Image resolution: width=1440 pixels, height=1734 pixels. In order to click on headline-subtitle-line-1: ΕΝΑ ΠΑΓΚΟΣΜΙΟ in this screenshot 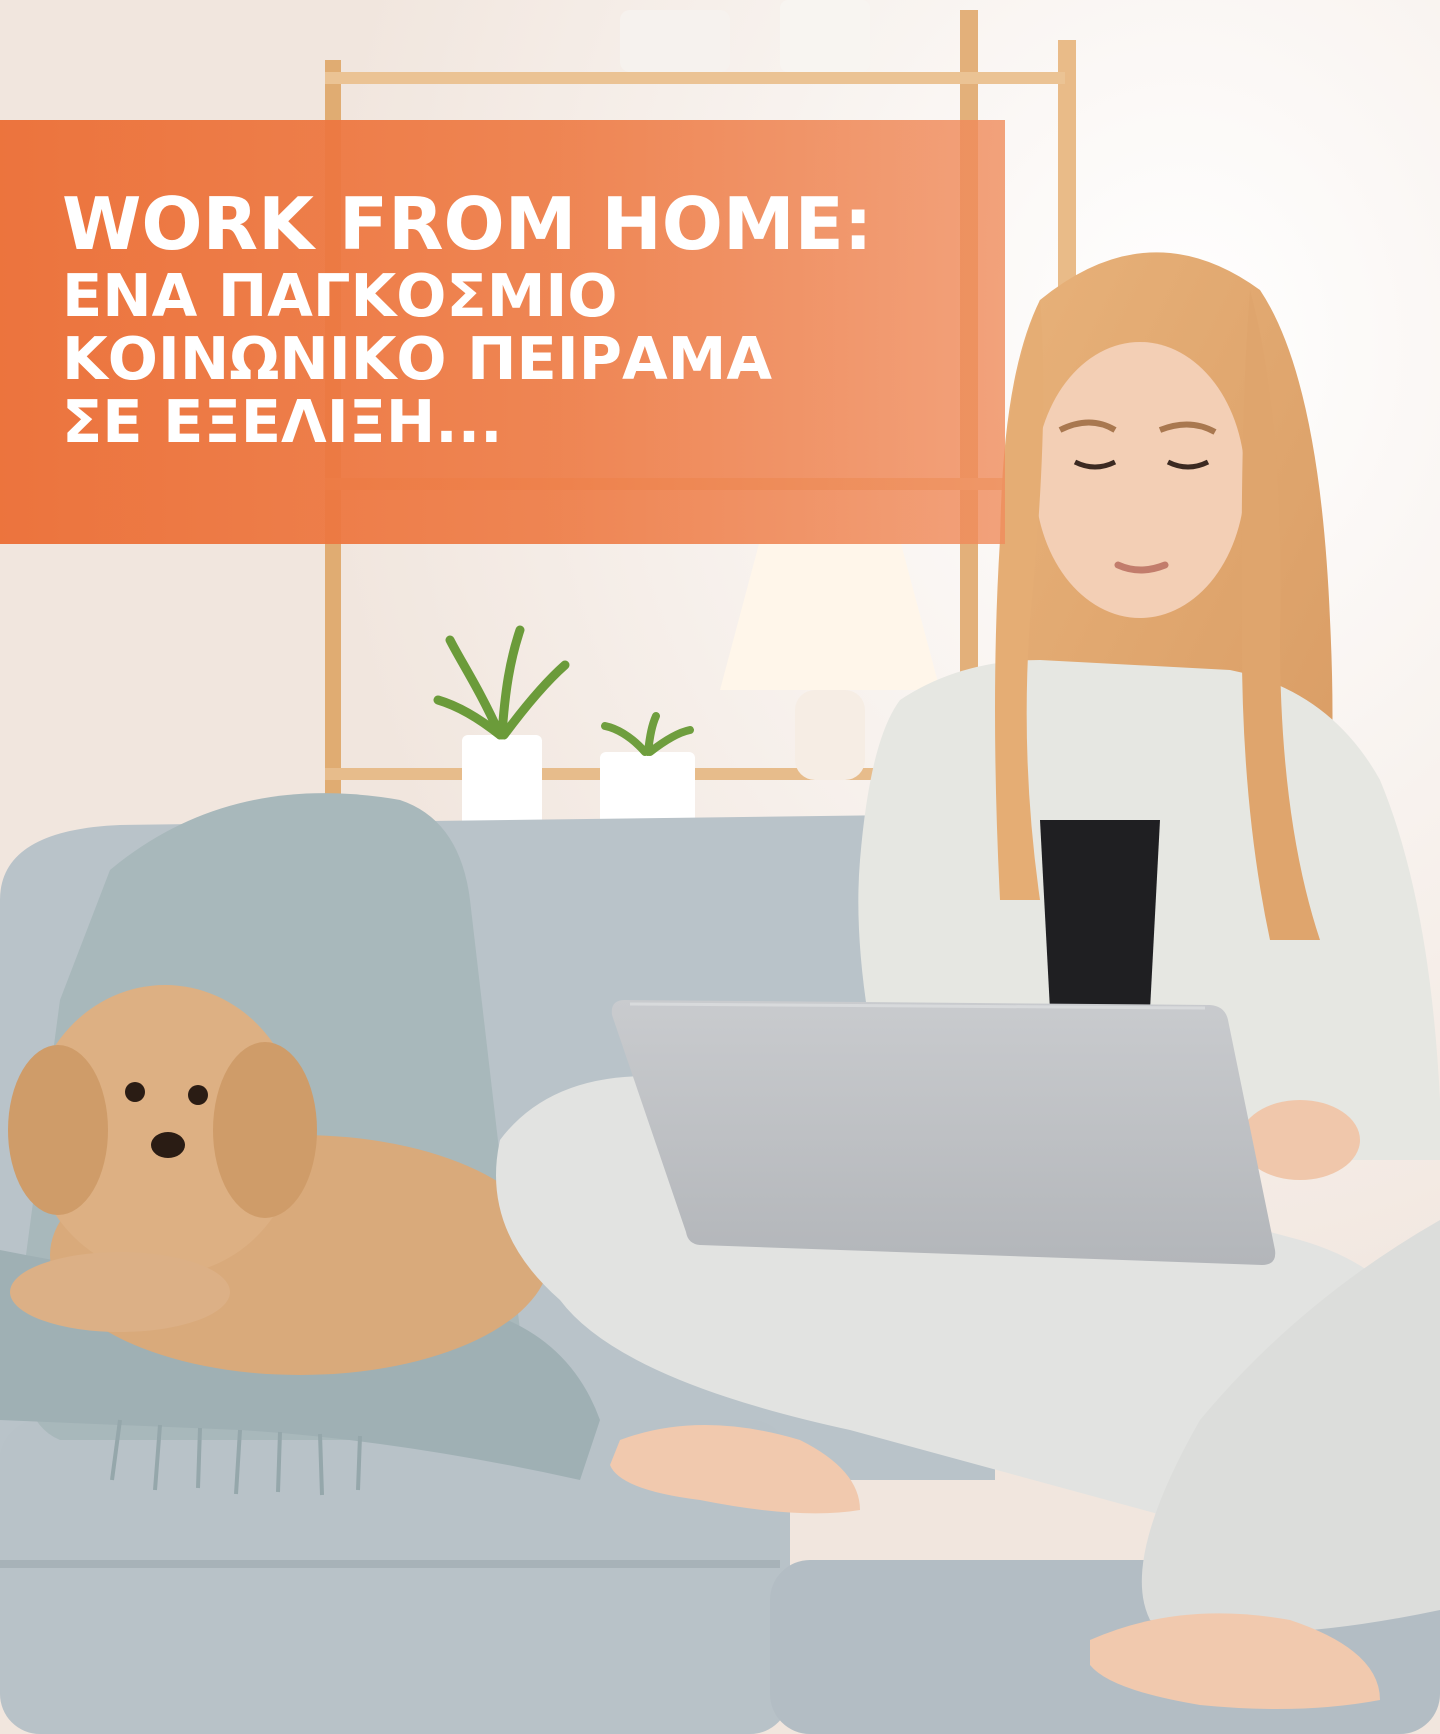, I will do `click(340, 295)`.